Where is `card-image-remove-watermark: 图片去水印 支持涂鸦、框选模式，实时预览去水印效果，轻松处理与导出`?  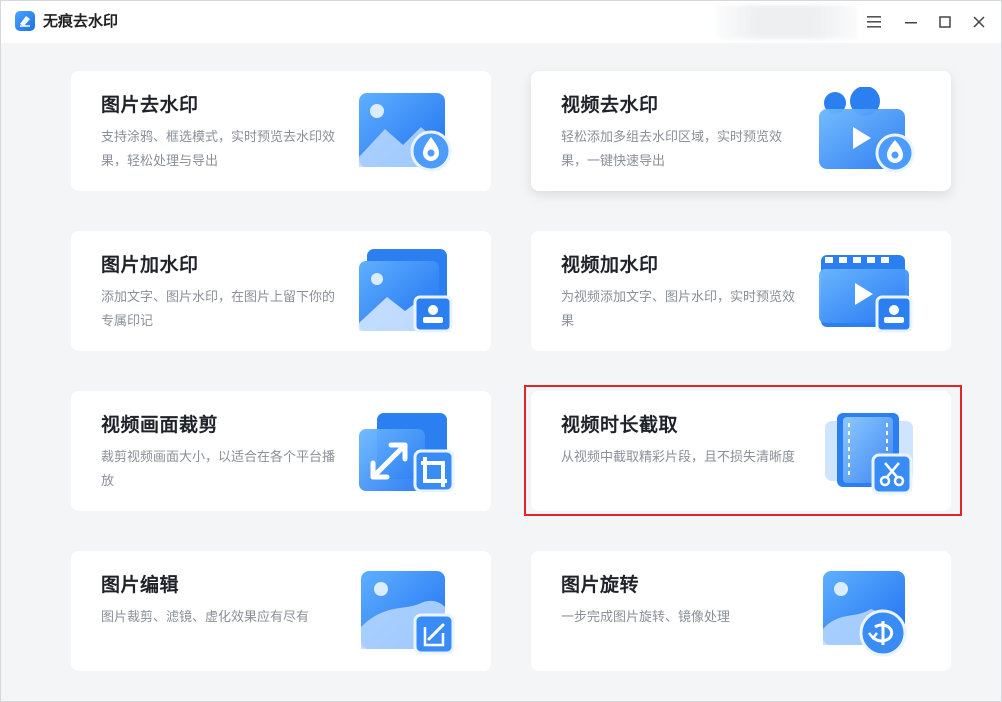 card-image-remove-watermark: 图片去水印 支持涂鸦、框选模式，实时预览去水印效果，轻松处理与导出 is located at coordinates (281, 131).